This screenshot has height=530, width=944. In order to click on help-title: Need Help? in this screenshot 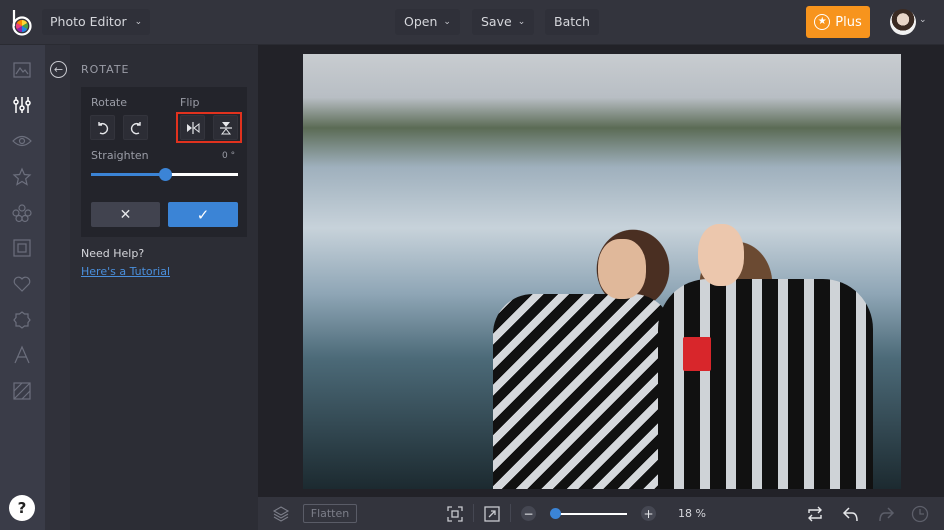, I will do `click(113, 253)`.